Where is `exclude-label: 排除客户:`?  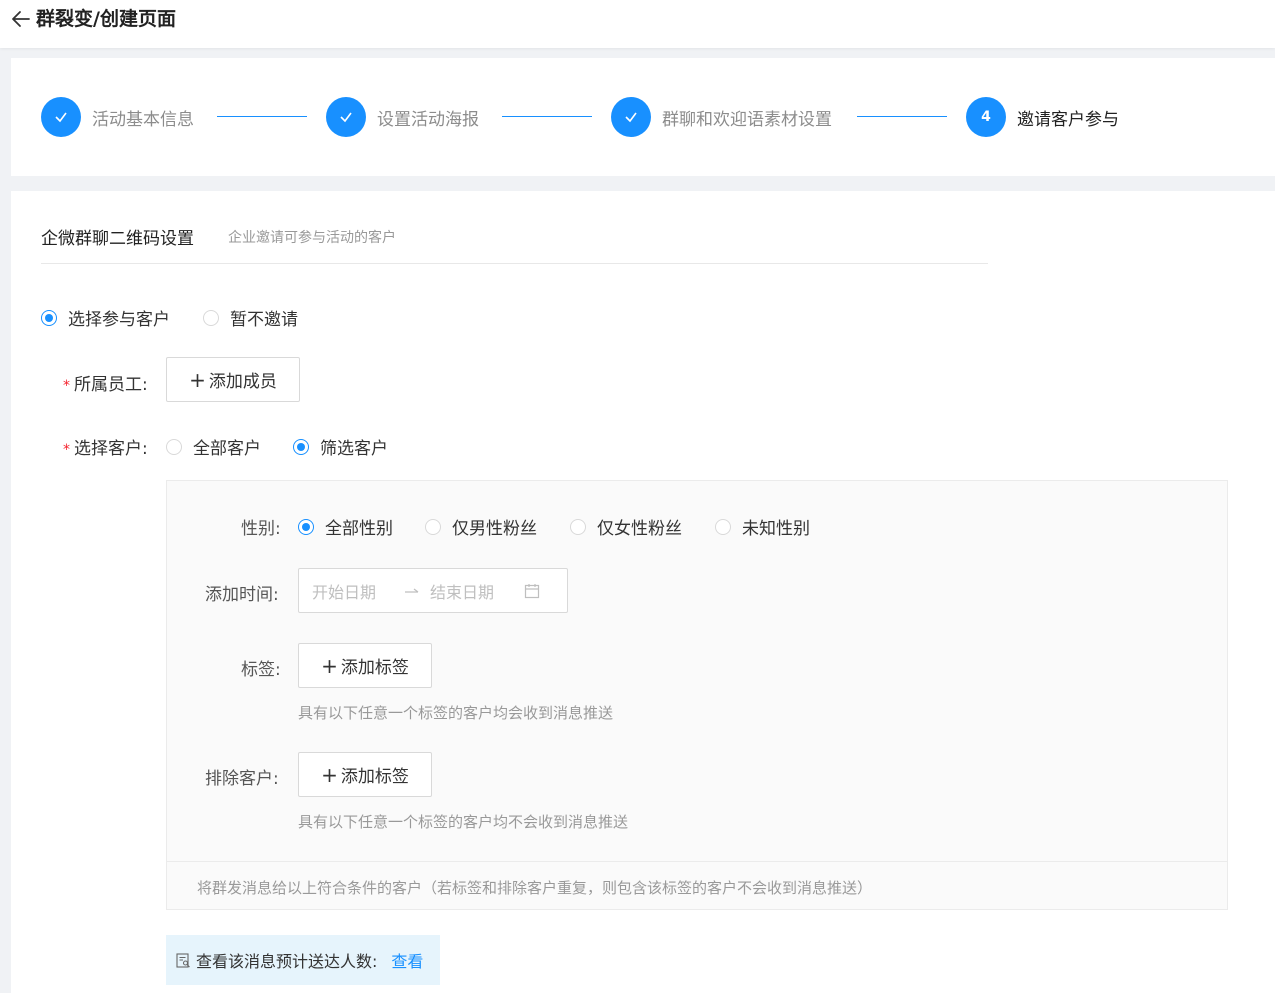
exclude-label: 排除客户: is located at coordinates (242, 779).